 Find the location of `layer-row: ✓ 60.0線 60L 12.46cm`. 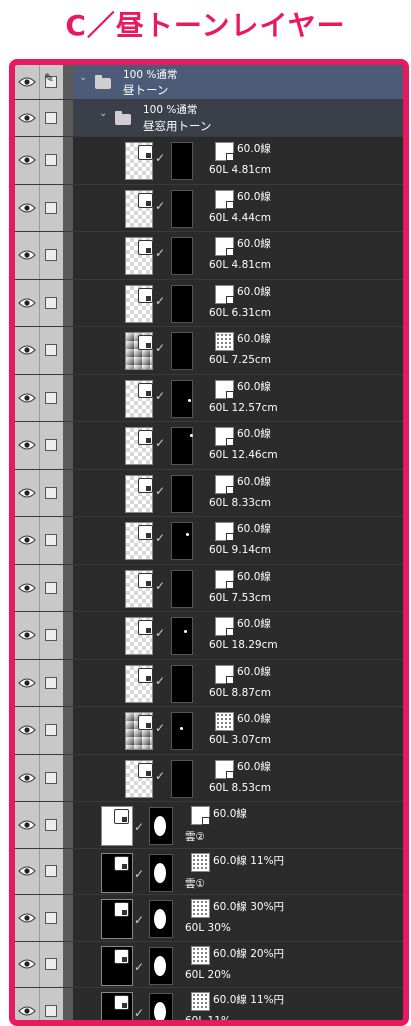

layer-row: ✓ 60.0線 60L 12.46cm is located at coordinates (209, 446).